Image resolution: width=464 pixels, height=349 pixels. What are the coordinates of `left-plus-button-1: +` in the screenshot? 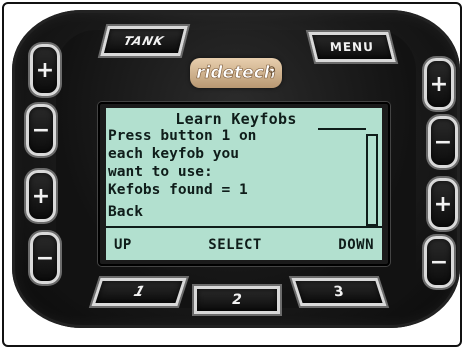 It's located at (45, 70).